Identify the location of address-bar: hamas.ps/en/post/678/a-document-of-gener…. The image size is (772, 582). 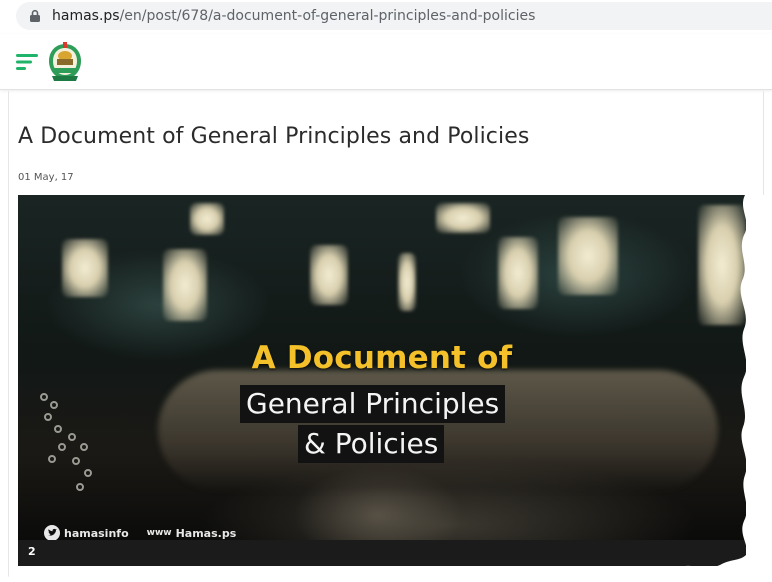
(394, 16).